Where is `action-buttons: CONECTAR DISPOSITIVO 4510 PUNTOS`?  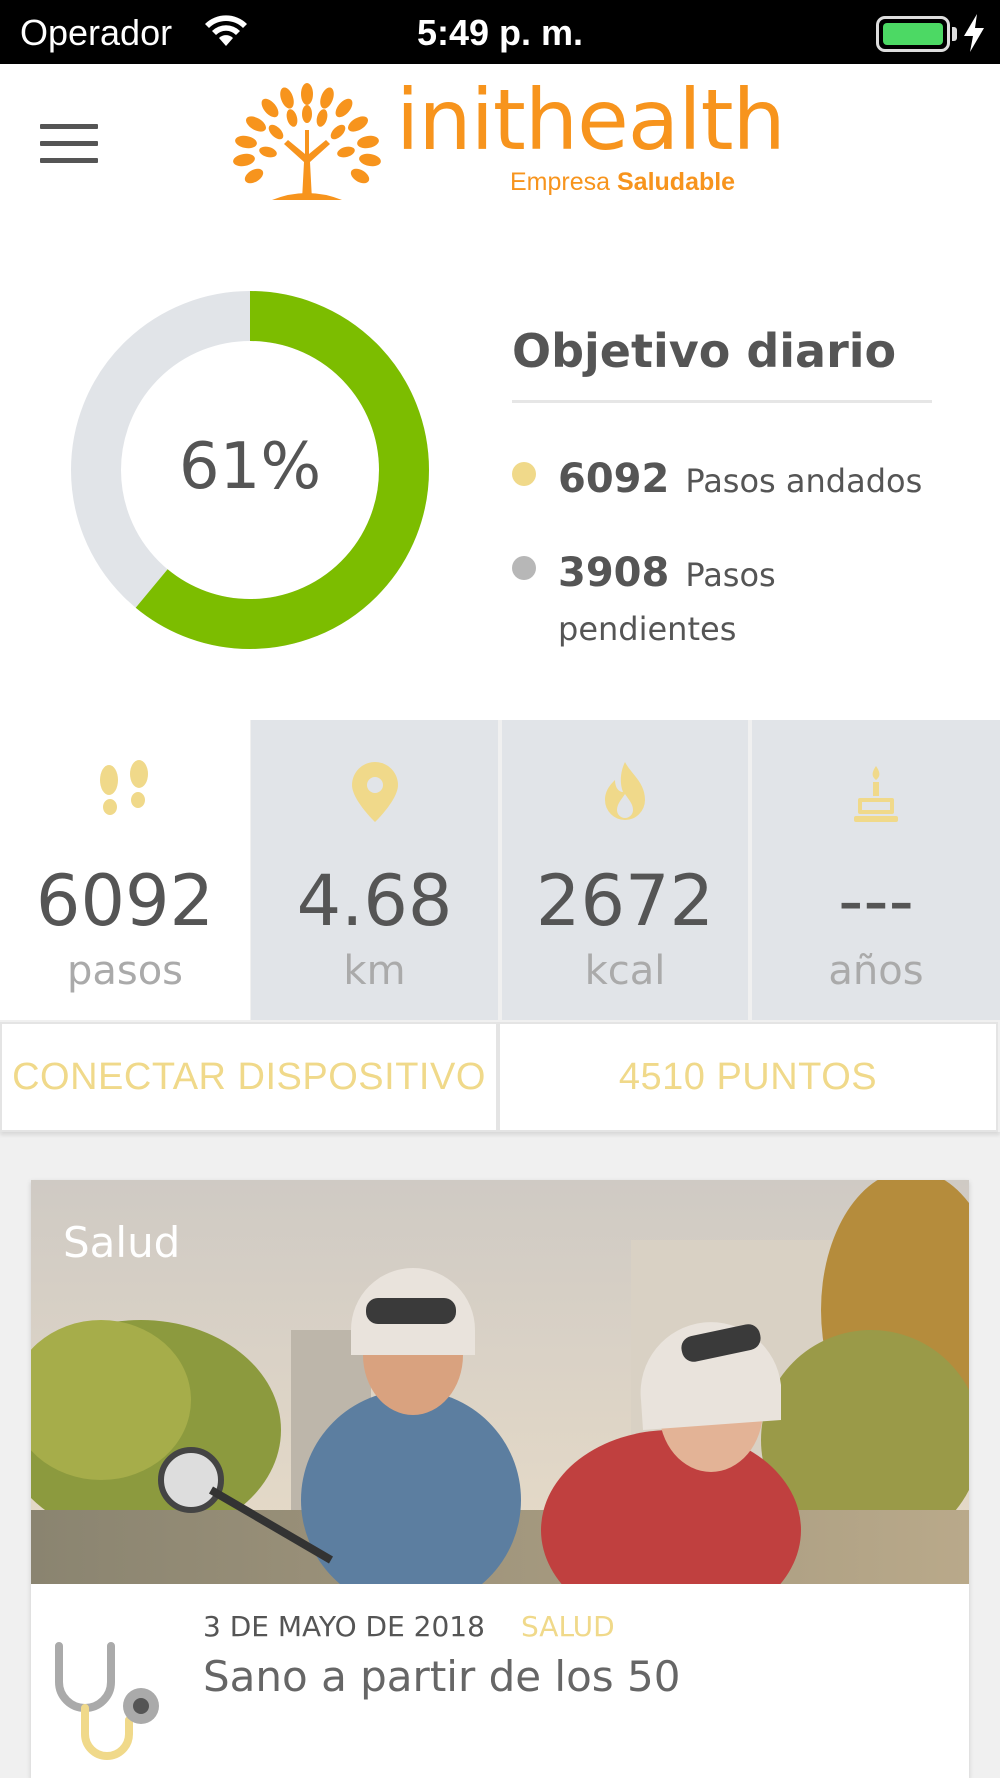
action-buttons: CONECTAR DISPOSITIVO 4510 PUNTOS is located at coordinates (500, 1077).